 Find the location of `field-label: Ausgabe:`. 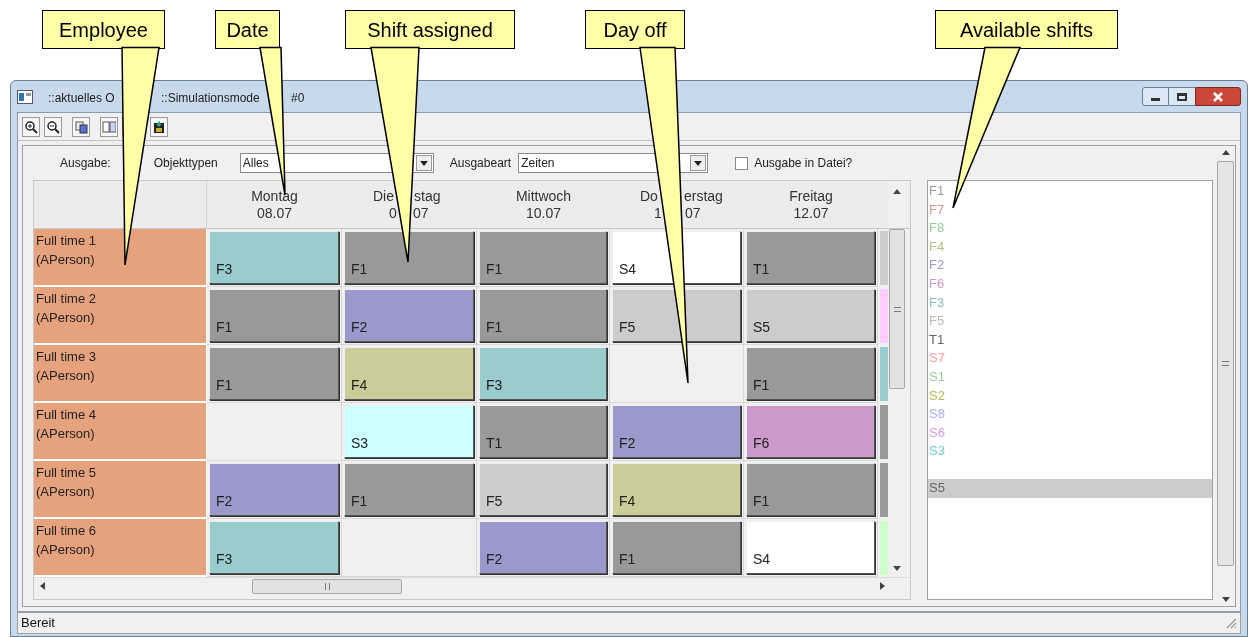

field-label: Ausgabe: is located at coordinates (85, 163).